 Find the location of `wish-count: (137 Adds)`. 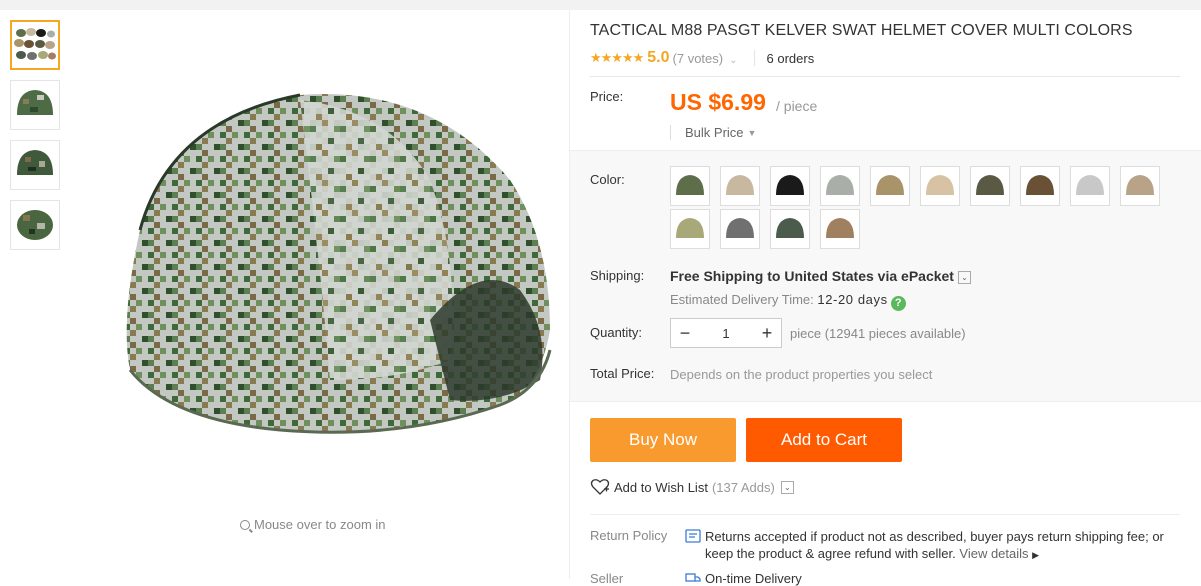

wish-count: (137 Adds) is located at coordinates (743, 487).